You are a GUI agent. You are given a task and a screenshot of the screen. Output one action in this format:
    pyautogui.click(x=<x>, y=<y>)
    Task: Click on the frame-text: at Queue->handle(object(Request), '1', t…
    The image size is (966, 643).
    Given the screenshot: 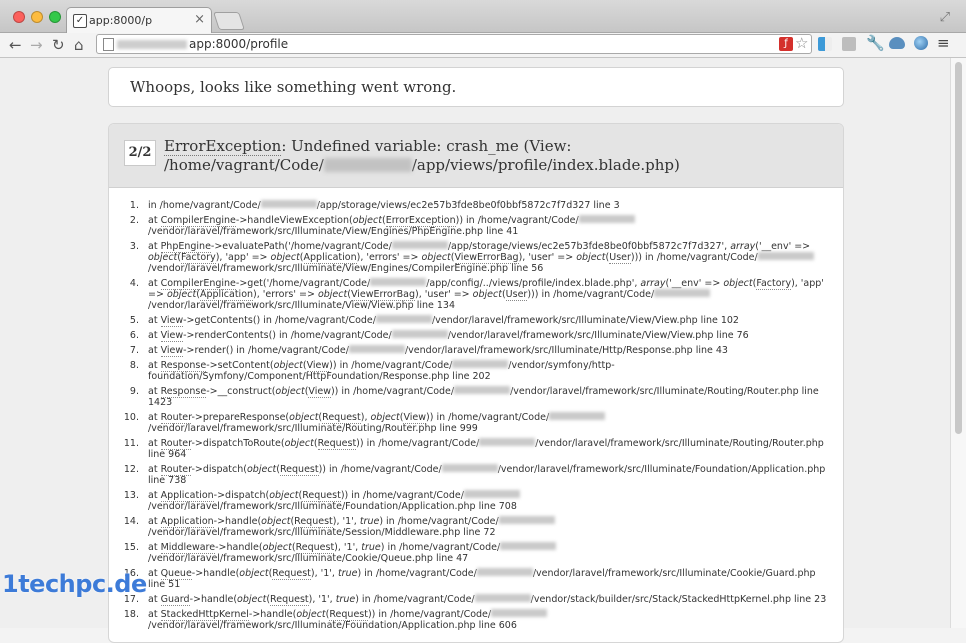 What is the action you would take?
    pyautogui.click(x=482, y=579)
    